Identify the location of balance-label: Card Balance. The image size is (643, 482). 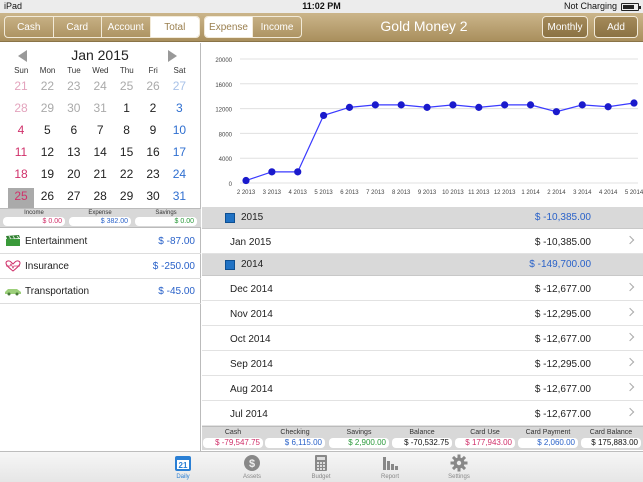
(611, 432).